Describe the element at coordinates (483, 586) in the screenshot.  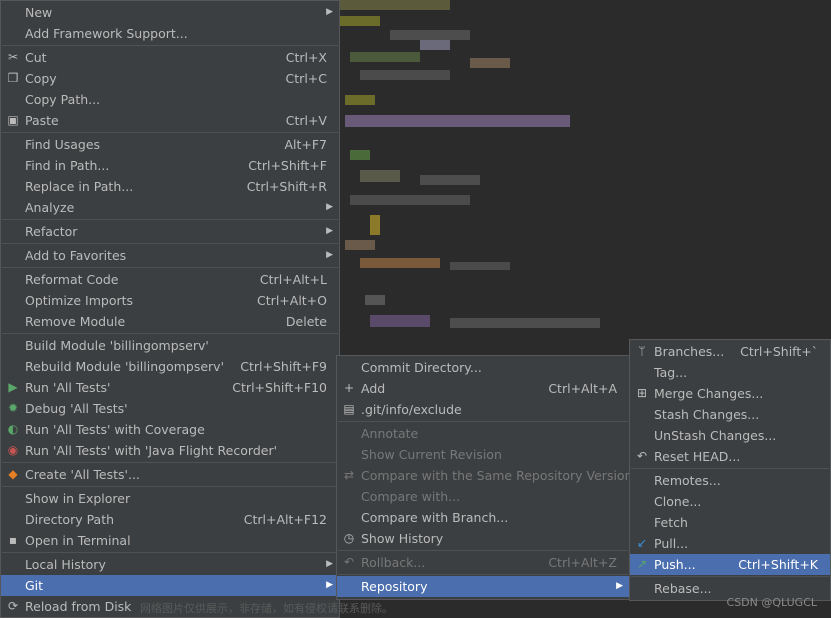
I see `menu-item-repository: Repository ▶` at that location.